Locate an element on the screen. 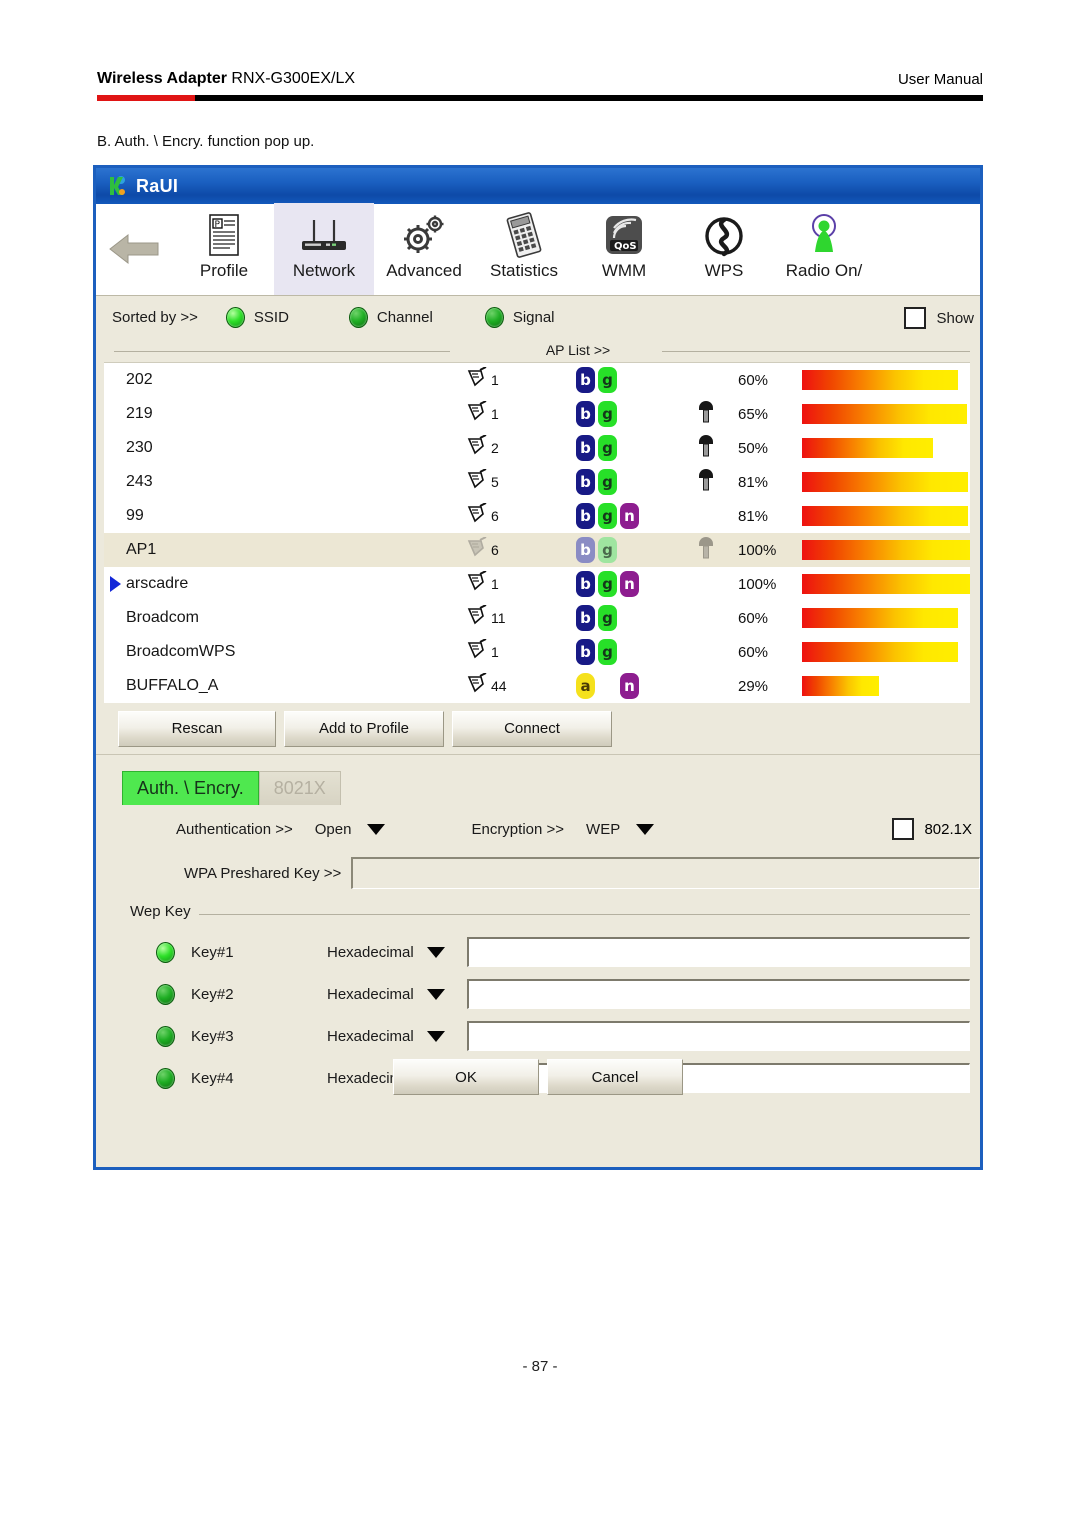 The width and height of the screenshot is (1080, 1527). toolbar-label-advanced: Advanced is located at coordinates (424, 270).